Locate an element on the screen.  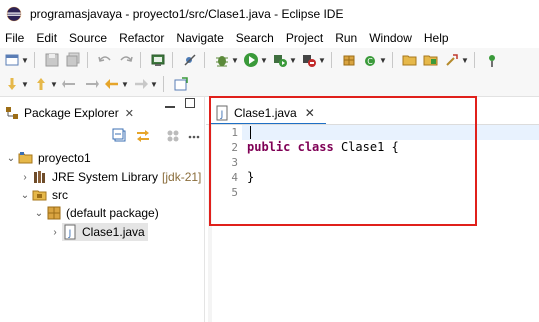
menu-edit: Edit is located at coordinates (46, 38).